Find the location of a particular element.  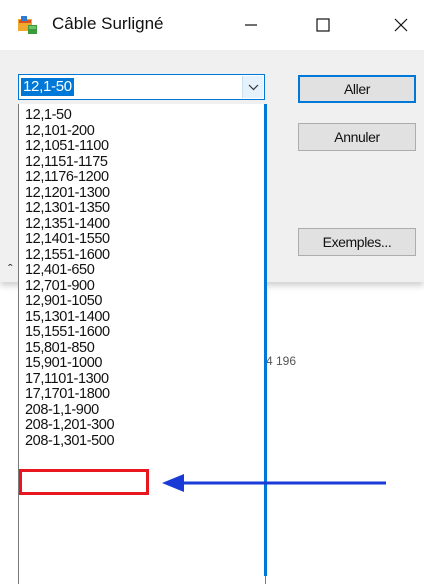

dropdown-item: 12,101-200 is located at coordinates (69, 131).